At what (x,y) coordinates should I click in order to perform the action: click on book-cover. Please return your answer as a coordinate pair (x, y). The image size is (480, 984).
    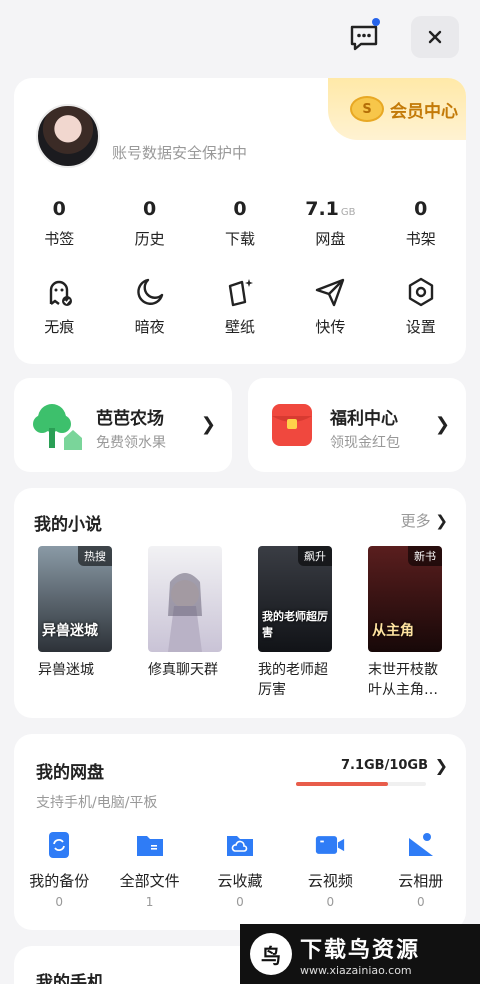
    Looking at the image, I should click on (185, 599).